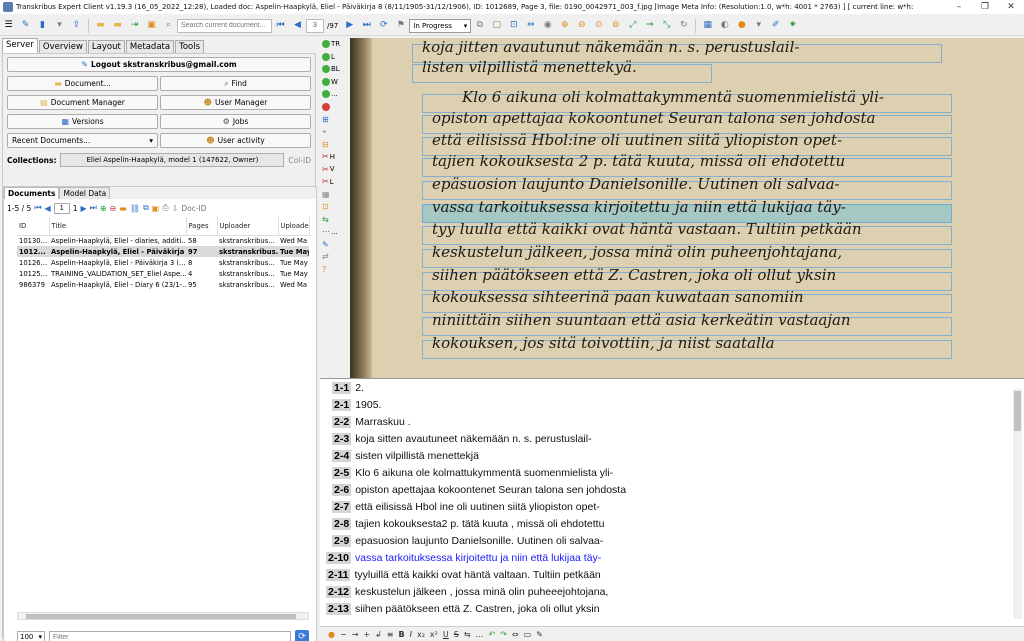 The image size is (1024, 641). I want to click on open-folder-icon: ▬, so click(117, 25).